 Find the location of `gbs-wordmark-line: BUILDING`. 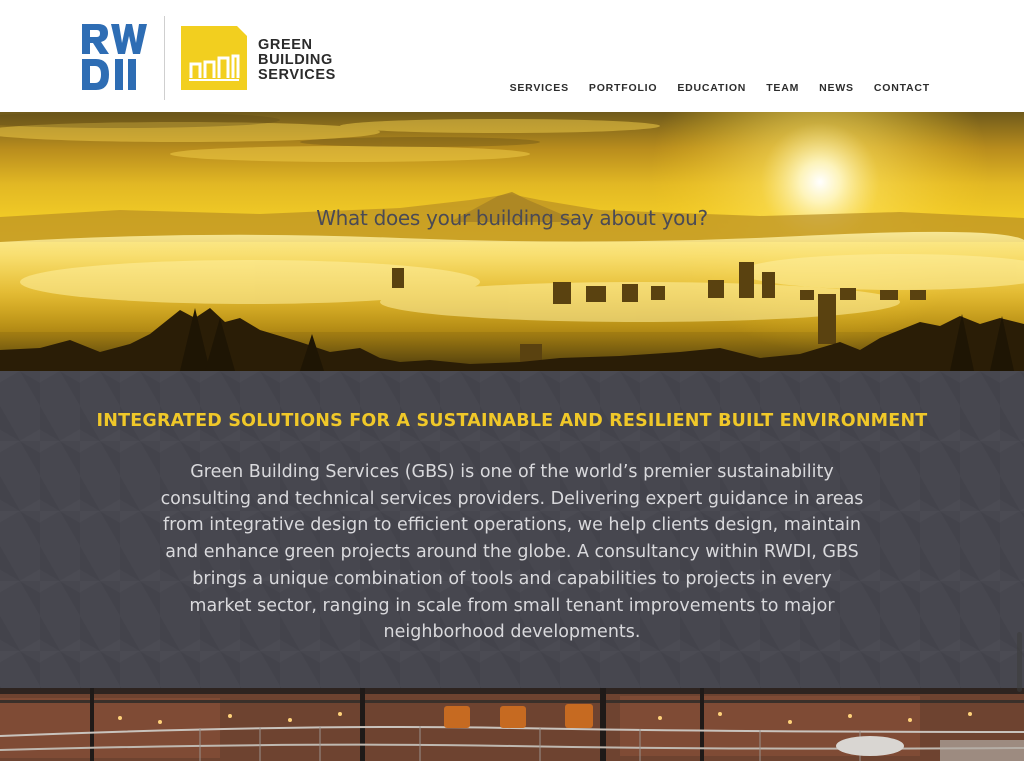

gbs-wordmark-line: BUILDING is located at coordinates (295, 60).